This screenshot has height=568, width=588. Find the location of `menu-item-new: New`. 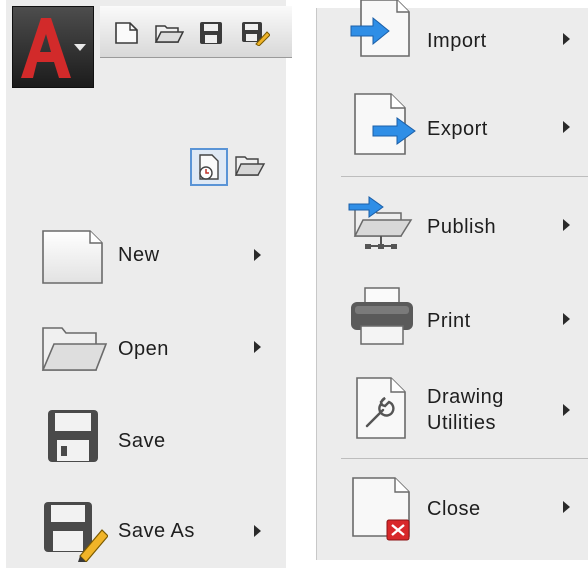

menu-item-new: New is located at coordinates (146, 257).